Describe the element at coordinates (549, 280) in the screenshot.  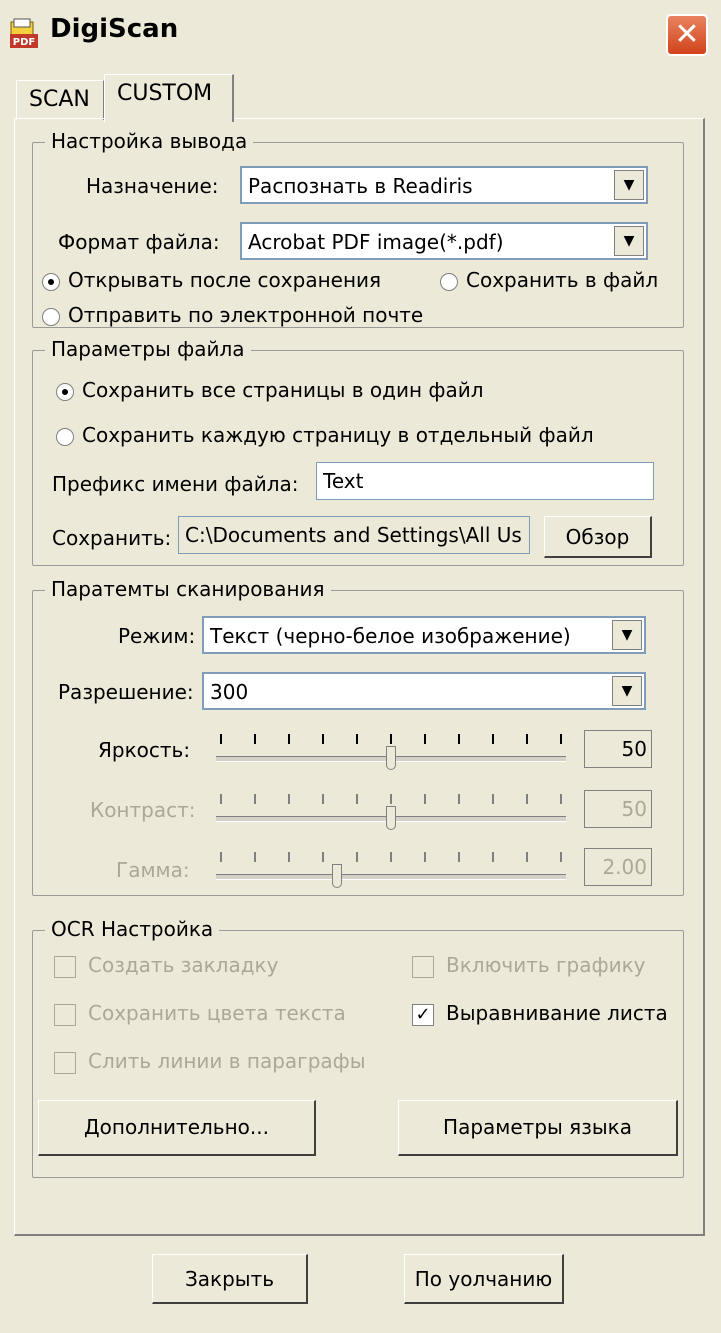
I see `radio-save-to-file: Сохранить в файл` at that location.